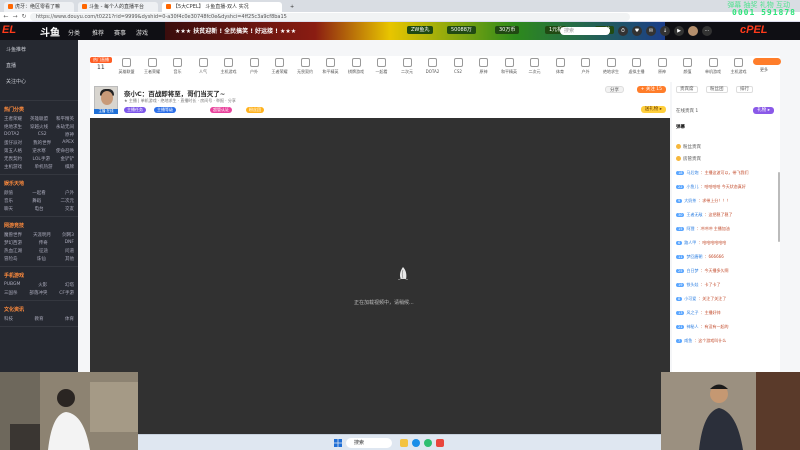  I want to click on category-item: 颜值, so click(688, 66).